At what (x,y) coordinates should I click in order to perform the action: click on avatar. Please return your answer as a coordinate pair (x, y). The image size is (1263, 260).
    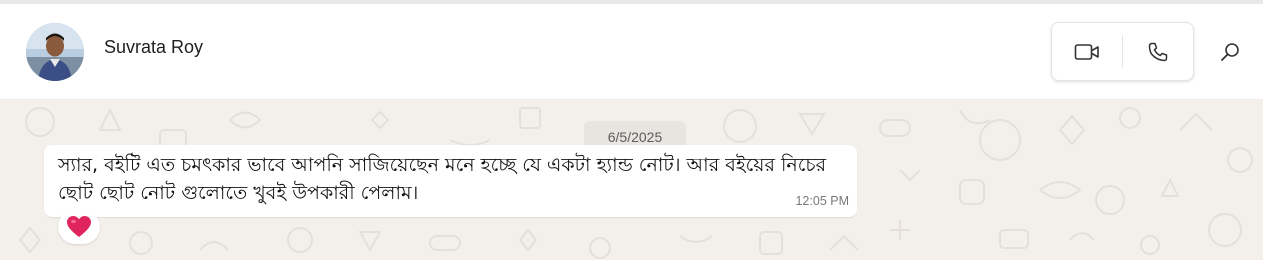
    Looking at the image, I should click on (55, 52).